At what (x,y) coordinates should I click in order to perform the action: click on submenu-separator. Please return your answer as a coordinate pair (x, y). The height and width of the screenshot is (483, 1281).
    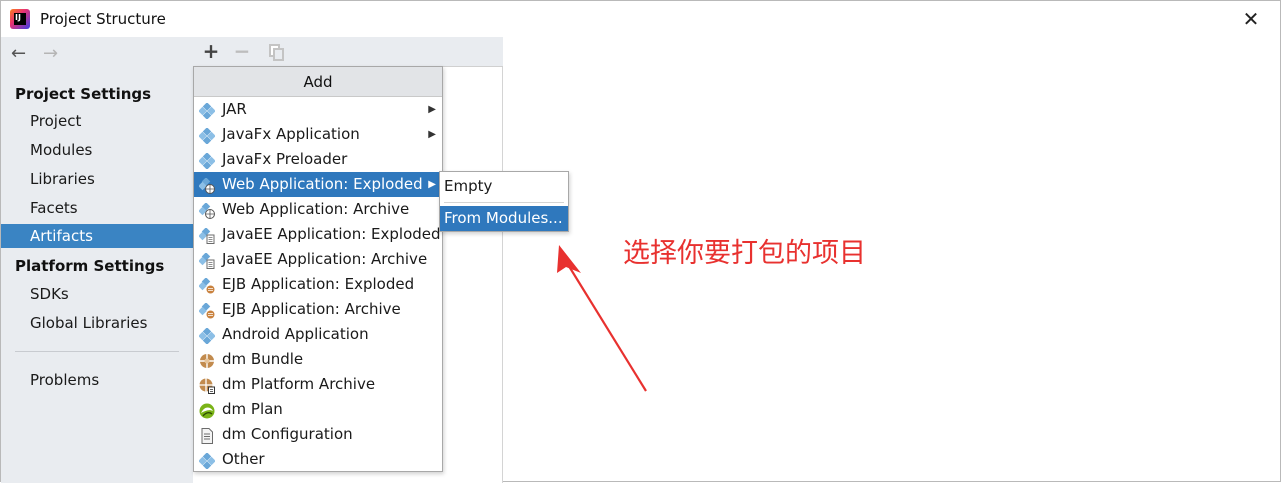
    Looking at the image, I should click on (504, 202).